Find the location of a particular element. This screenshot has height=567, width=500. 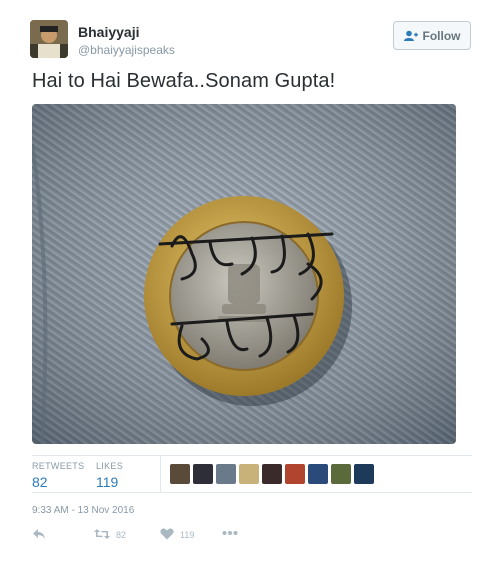

retweet-action-count: 82 is located at coordinates (121, 535).